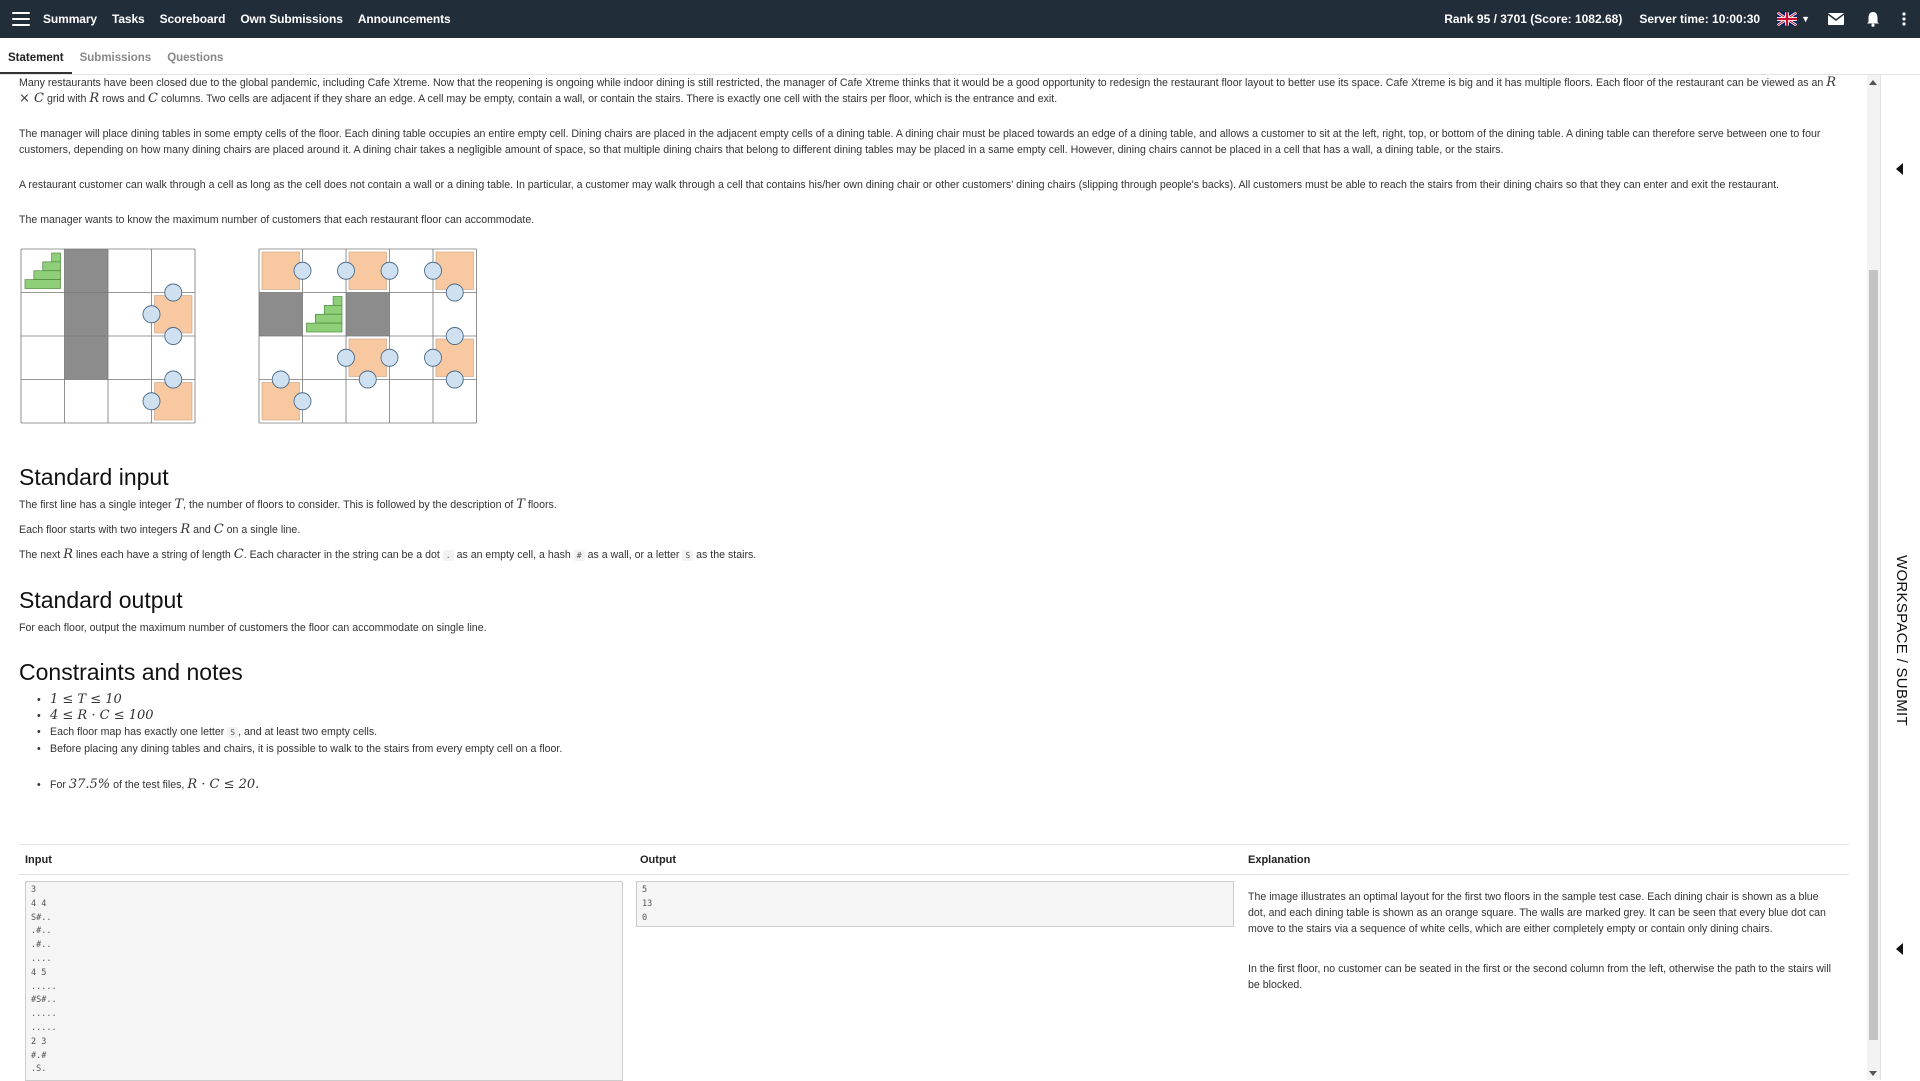 This screenshot has width=1920, height=1081. Describe the element at coordinates (934, 860) in the screenshot. I see `sample-table-header: Input Output Explanation` at that location.